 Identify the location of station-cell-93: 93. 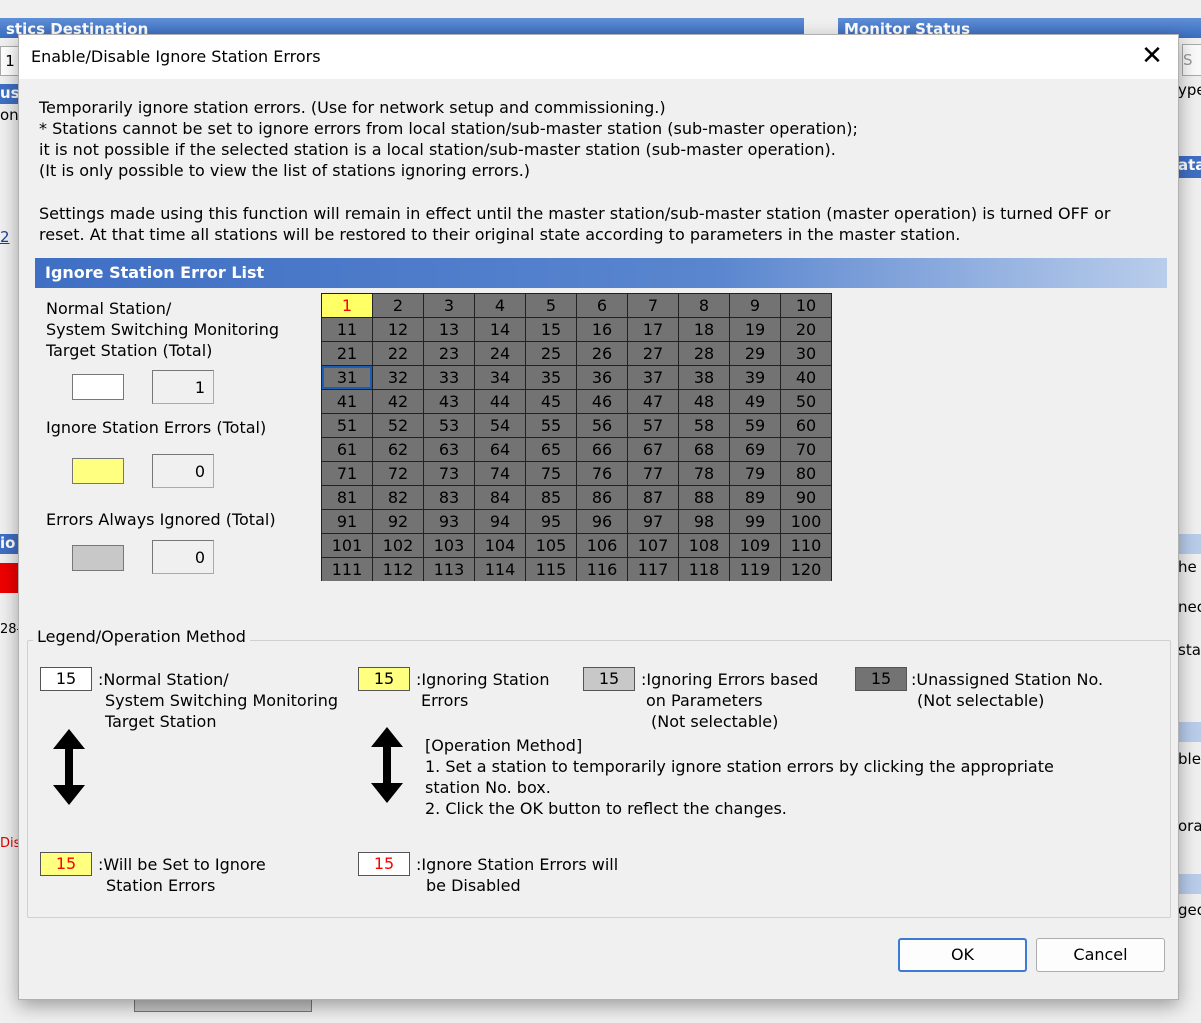
(449, 521).